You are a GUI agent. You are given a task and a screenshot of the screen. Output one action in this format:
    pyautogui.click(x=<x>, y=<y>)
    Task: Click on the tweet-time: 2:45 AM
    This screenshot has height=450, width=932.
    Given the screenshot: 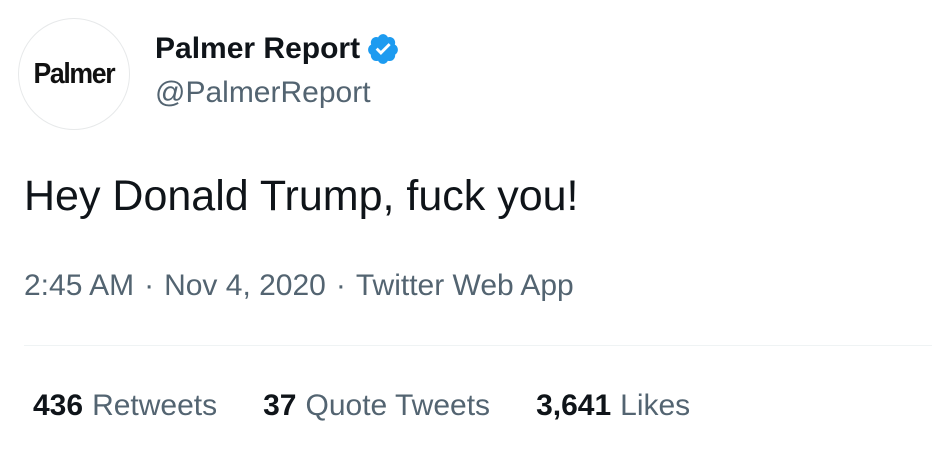 What is the action you would take?
    pyautogui.click(x=79, y=286)
    